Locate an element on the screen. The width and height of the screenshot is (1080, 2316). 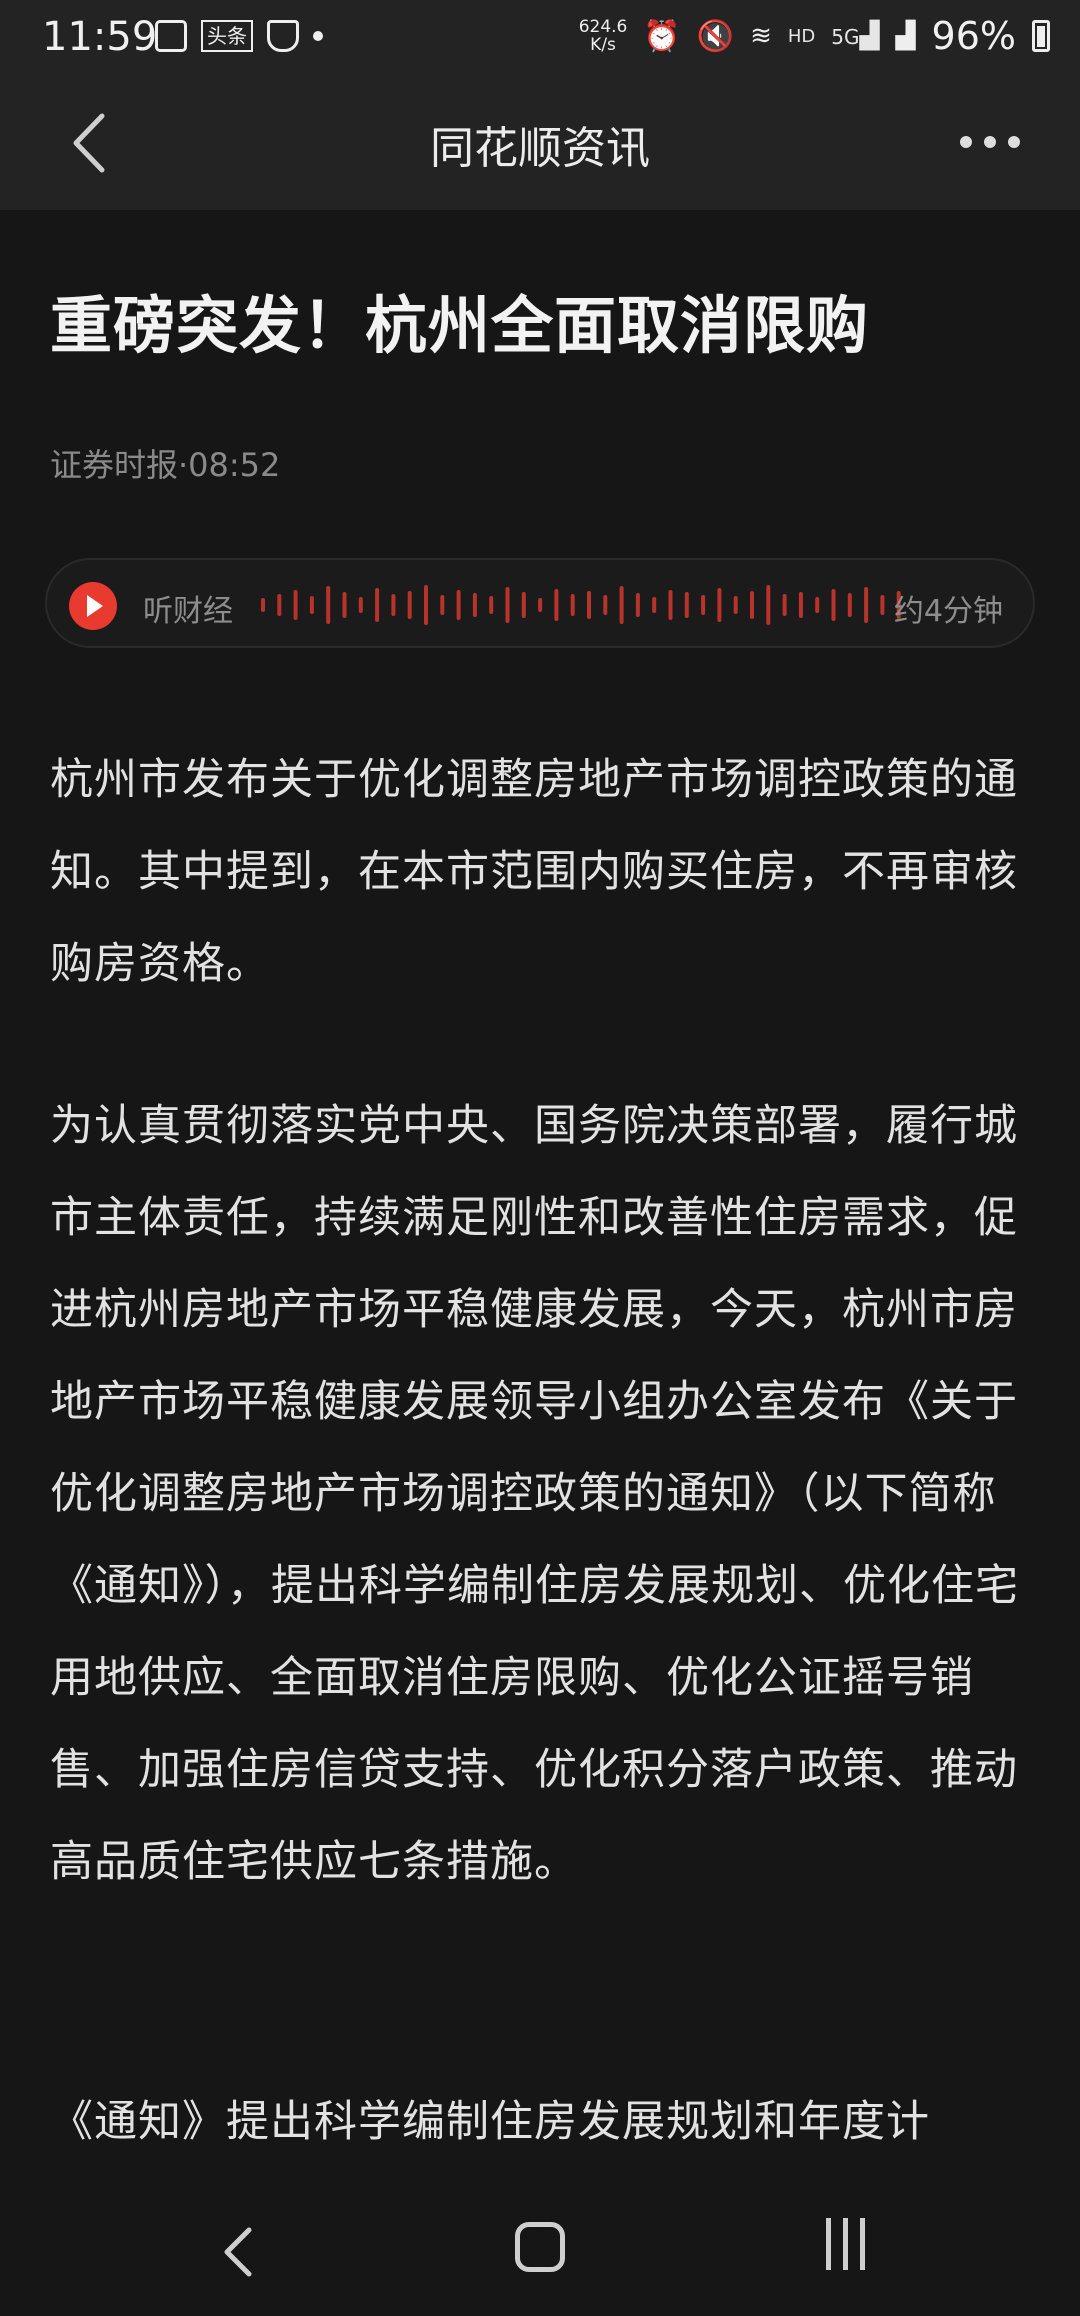
signal-5g-icon: 5G▟ is located at coordinates (855, 36).